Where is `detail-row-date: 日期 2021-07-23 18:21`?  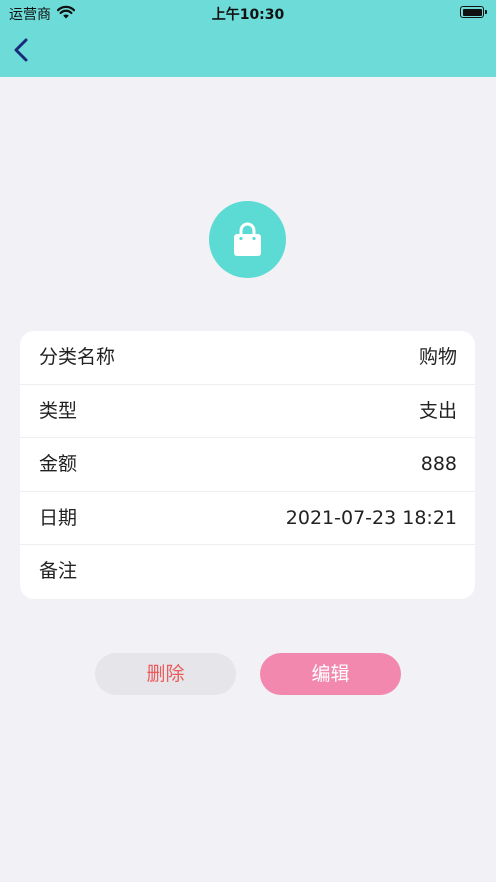 detail-row-date: 日期 2021-07-23 18:21 is located at coordinates (247, 519).